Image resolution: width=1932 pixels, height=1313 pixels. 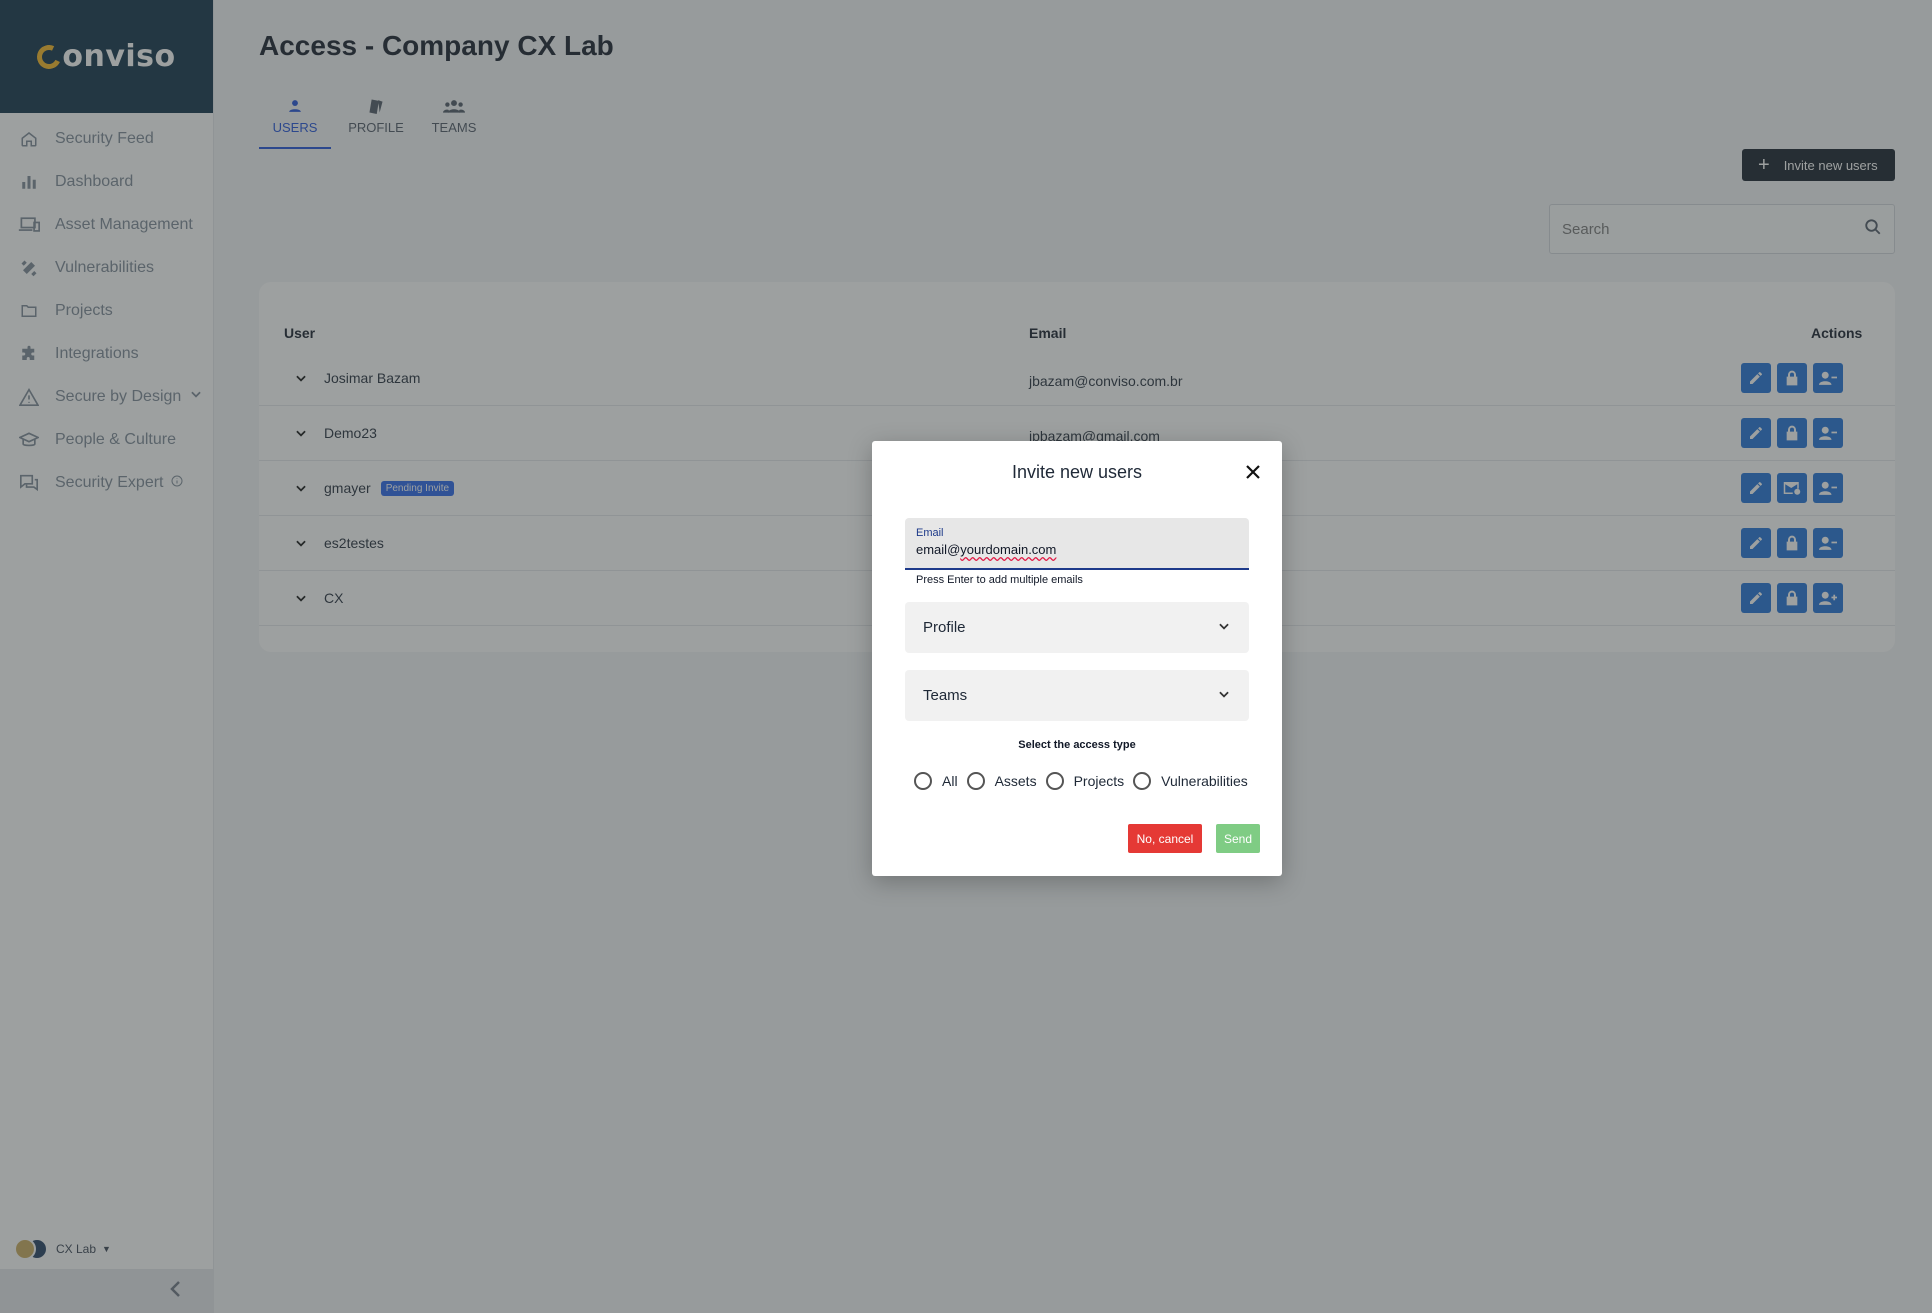 I want to click on access-radio-assets: Assets, so click(x=1001, y=781).